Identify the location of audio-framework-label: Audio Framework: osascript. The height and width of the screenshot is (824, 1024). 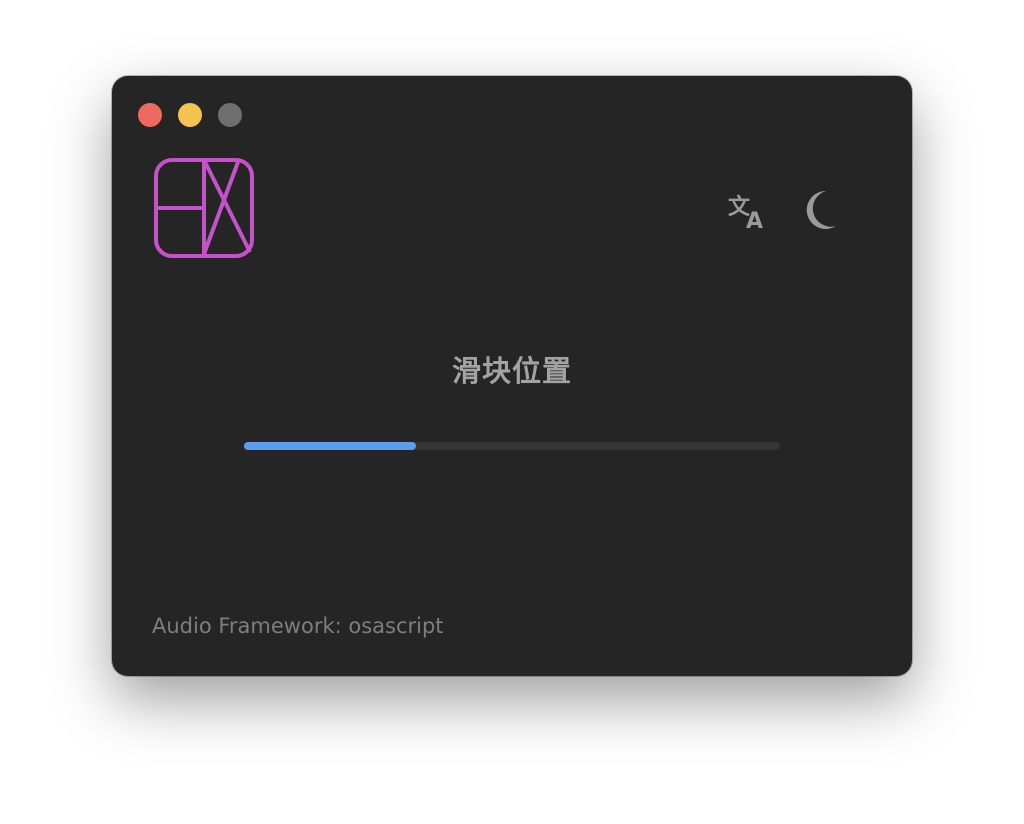
(298, 626).